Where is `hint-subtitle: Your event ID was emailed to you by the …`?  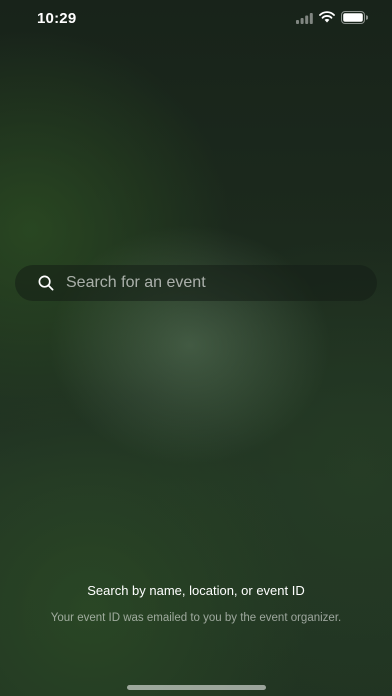
hint-subtitle: Your event ID was emailed to you by the … is located at coordinates (196, 618).